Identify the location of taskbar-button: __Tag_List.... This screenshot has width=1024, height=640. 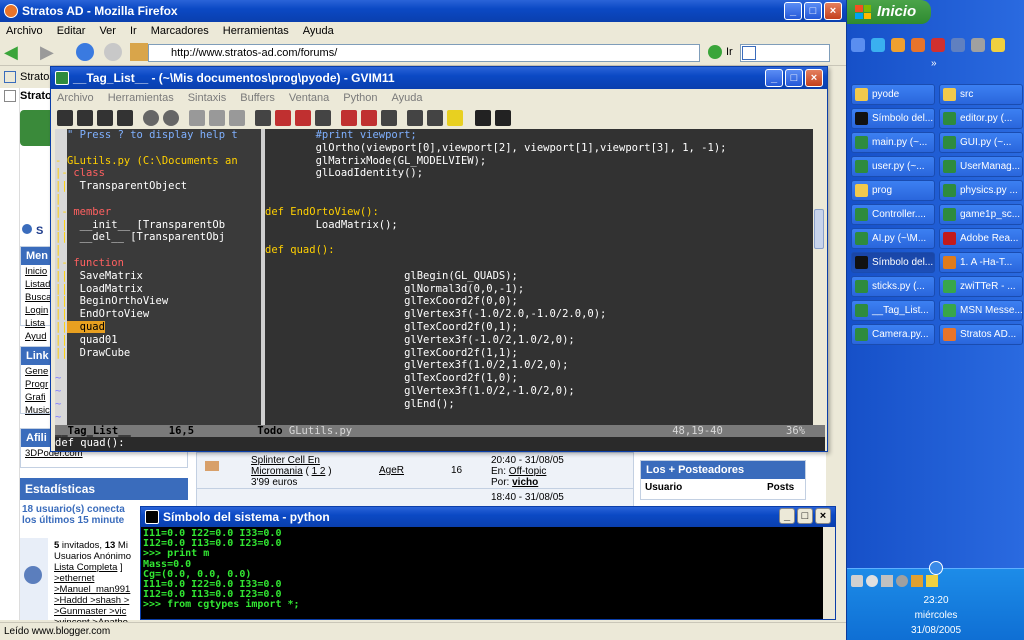
(893, 310).